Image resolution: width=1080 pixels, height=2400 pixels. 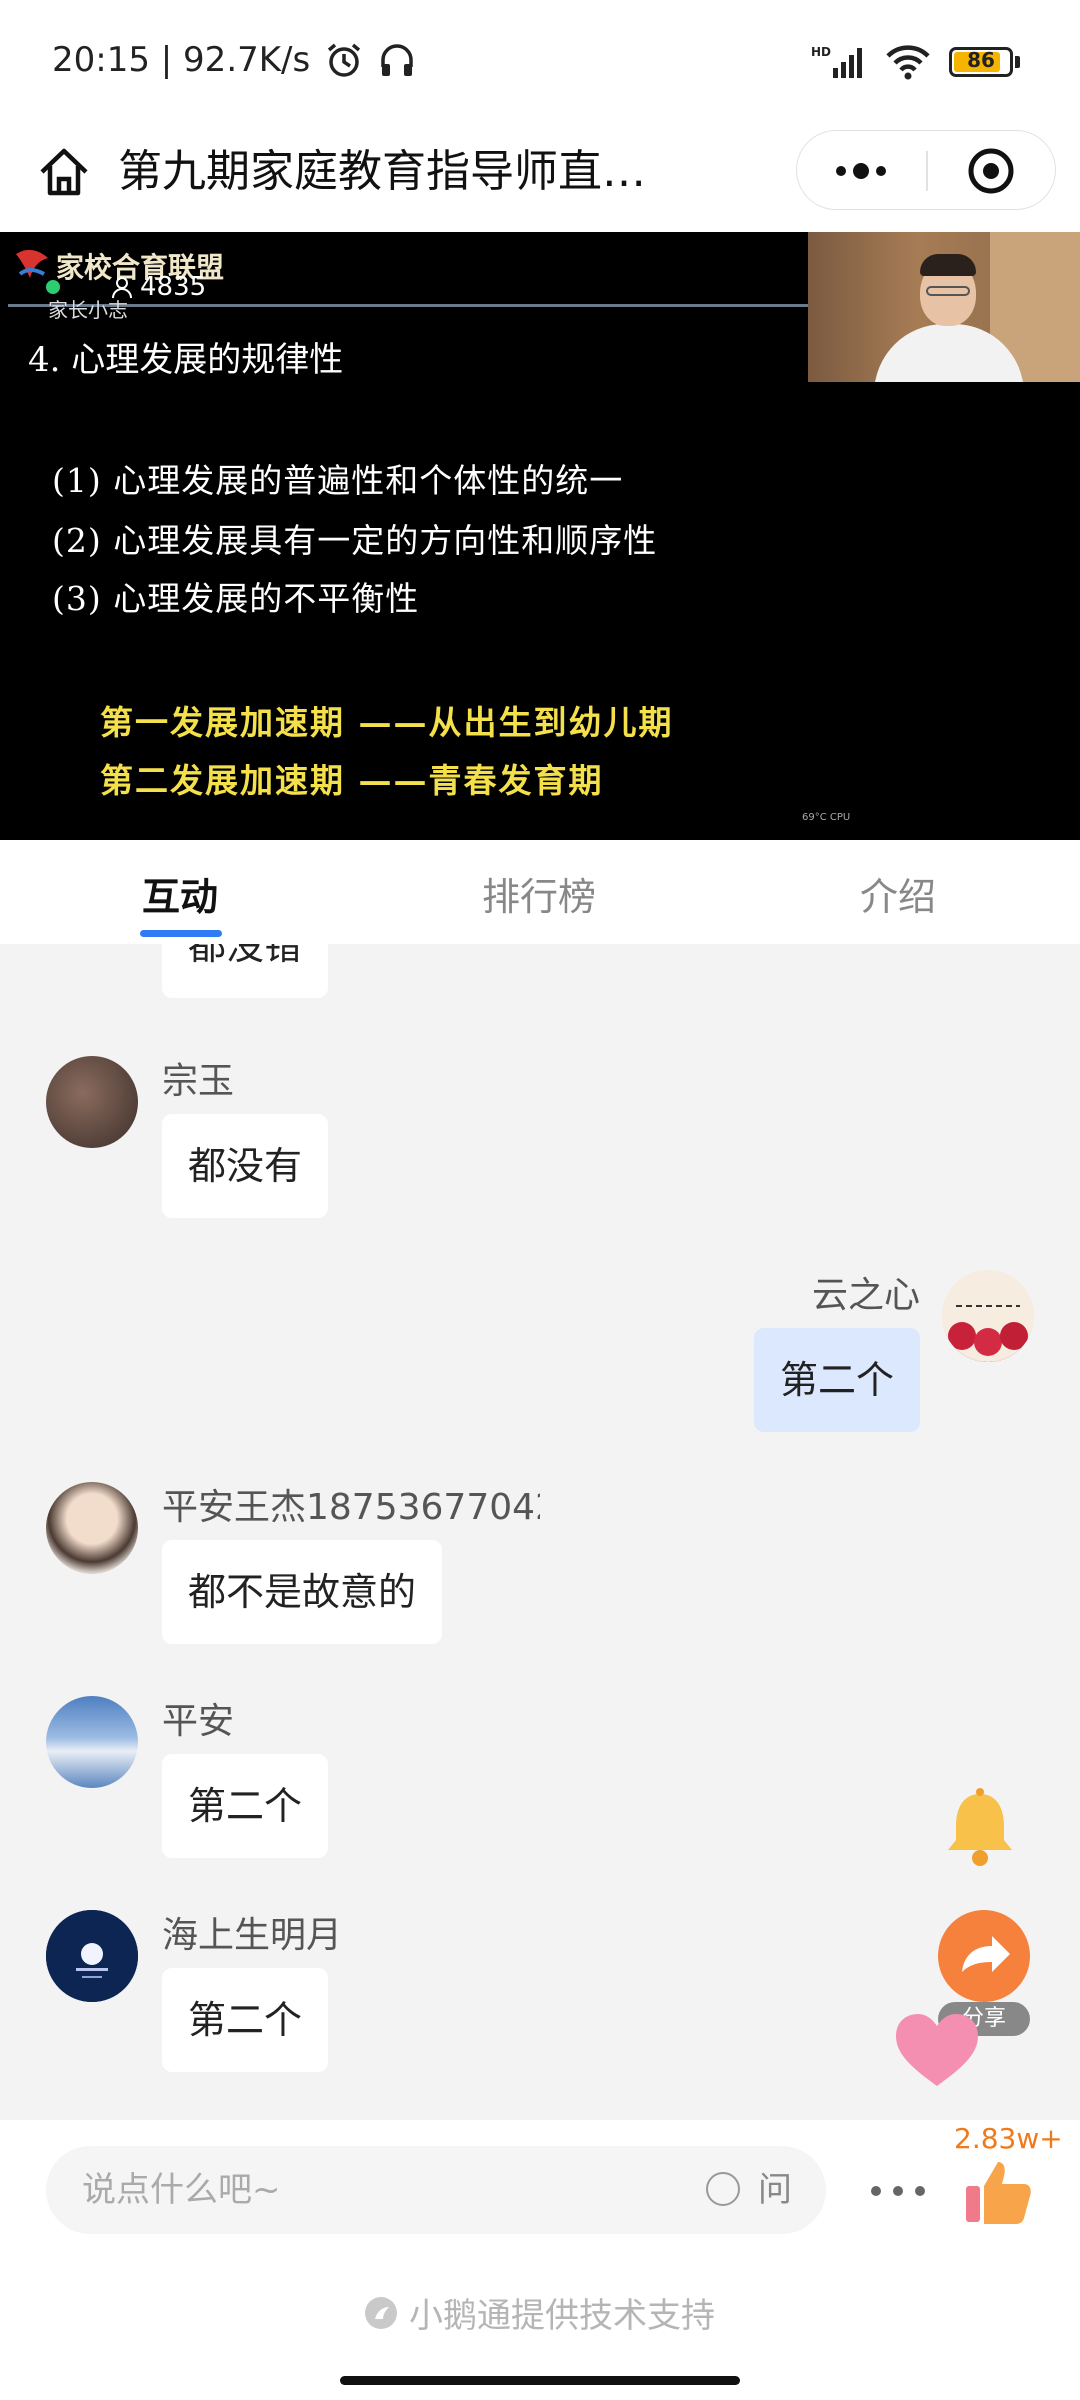 I want to click on share-arrow-icon, so click(x=986, y=1954).